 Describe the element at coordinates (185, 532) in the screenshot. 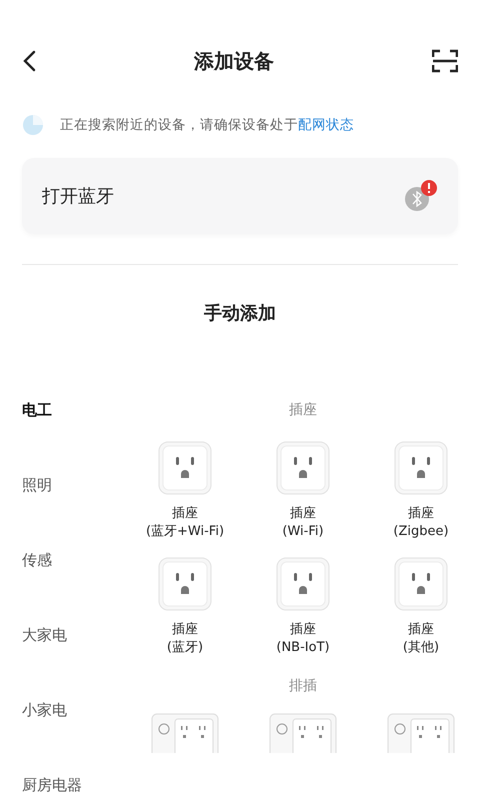

I see `device-variant: (蓝牙+Wi-Fi)` at that location.